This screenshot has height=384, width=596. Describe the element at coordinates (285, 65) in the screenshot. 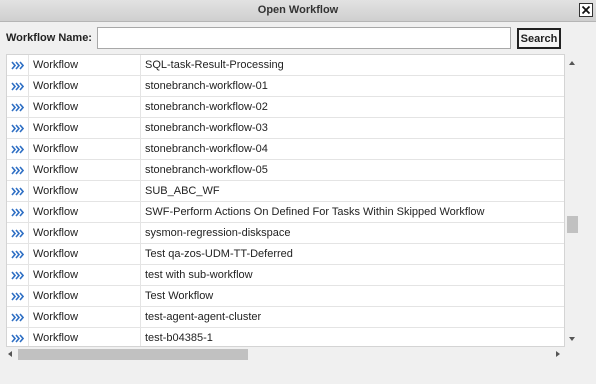

I see `table-row: Workflow SQL-task-Result-Processing` at that location.